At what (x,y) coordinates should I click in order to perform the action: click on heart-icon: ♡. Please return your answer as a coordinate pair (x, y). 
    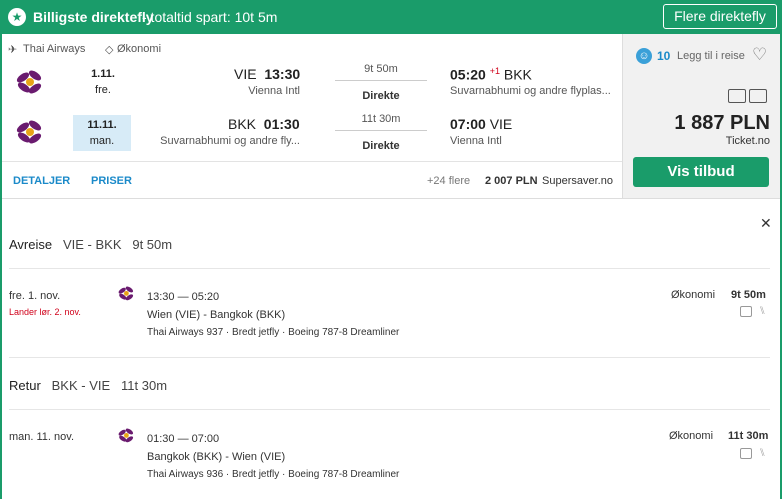
    Looking at the image, I should click on (759, 55).